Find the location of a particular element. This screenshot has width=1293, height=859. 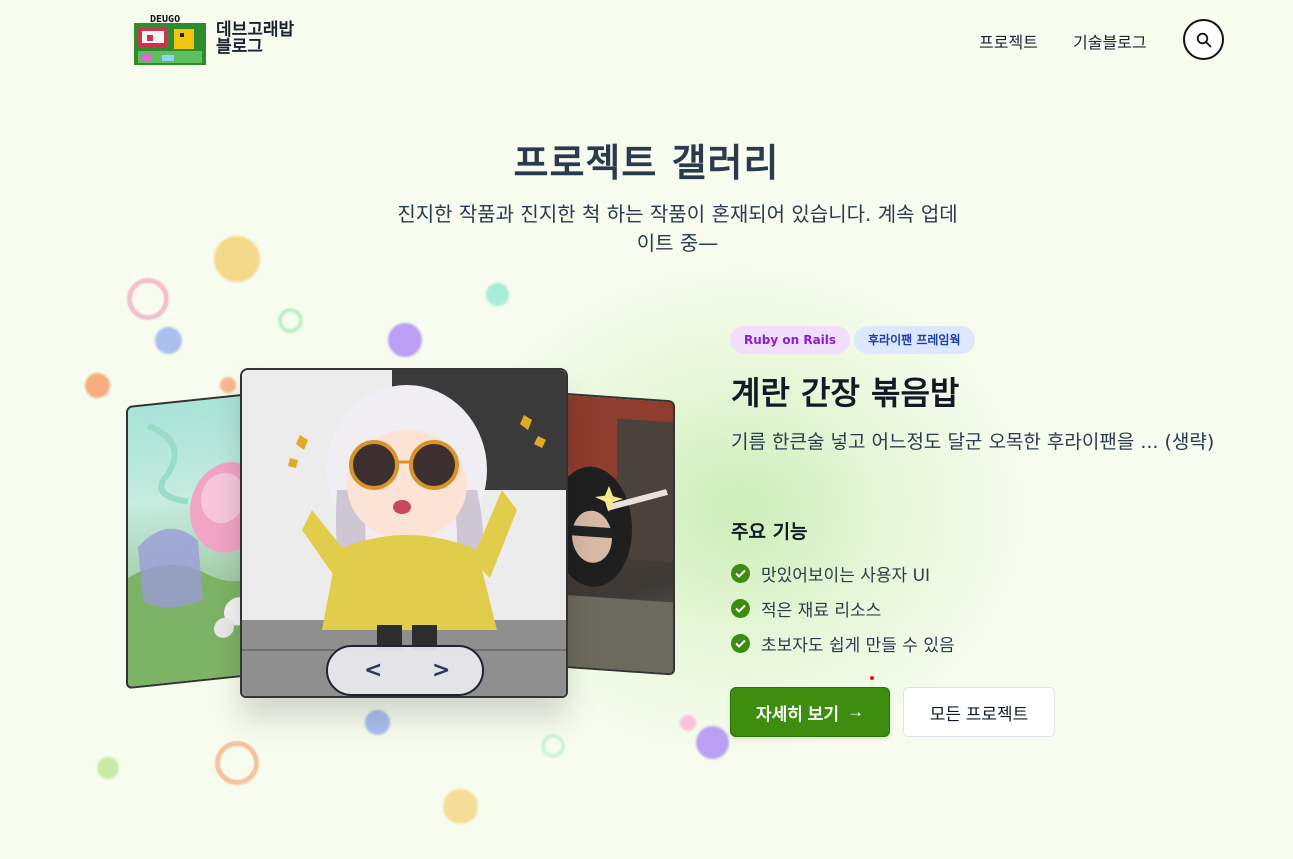

arrow-right-icon: → is located at coordinates (855, 711).